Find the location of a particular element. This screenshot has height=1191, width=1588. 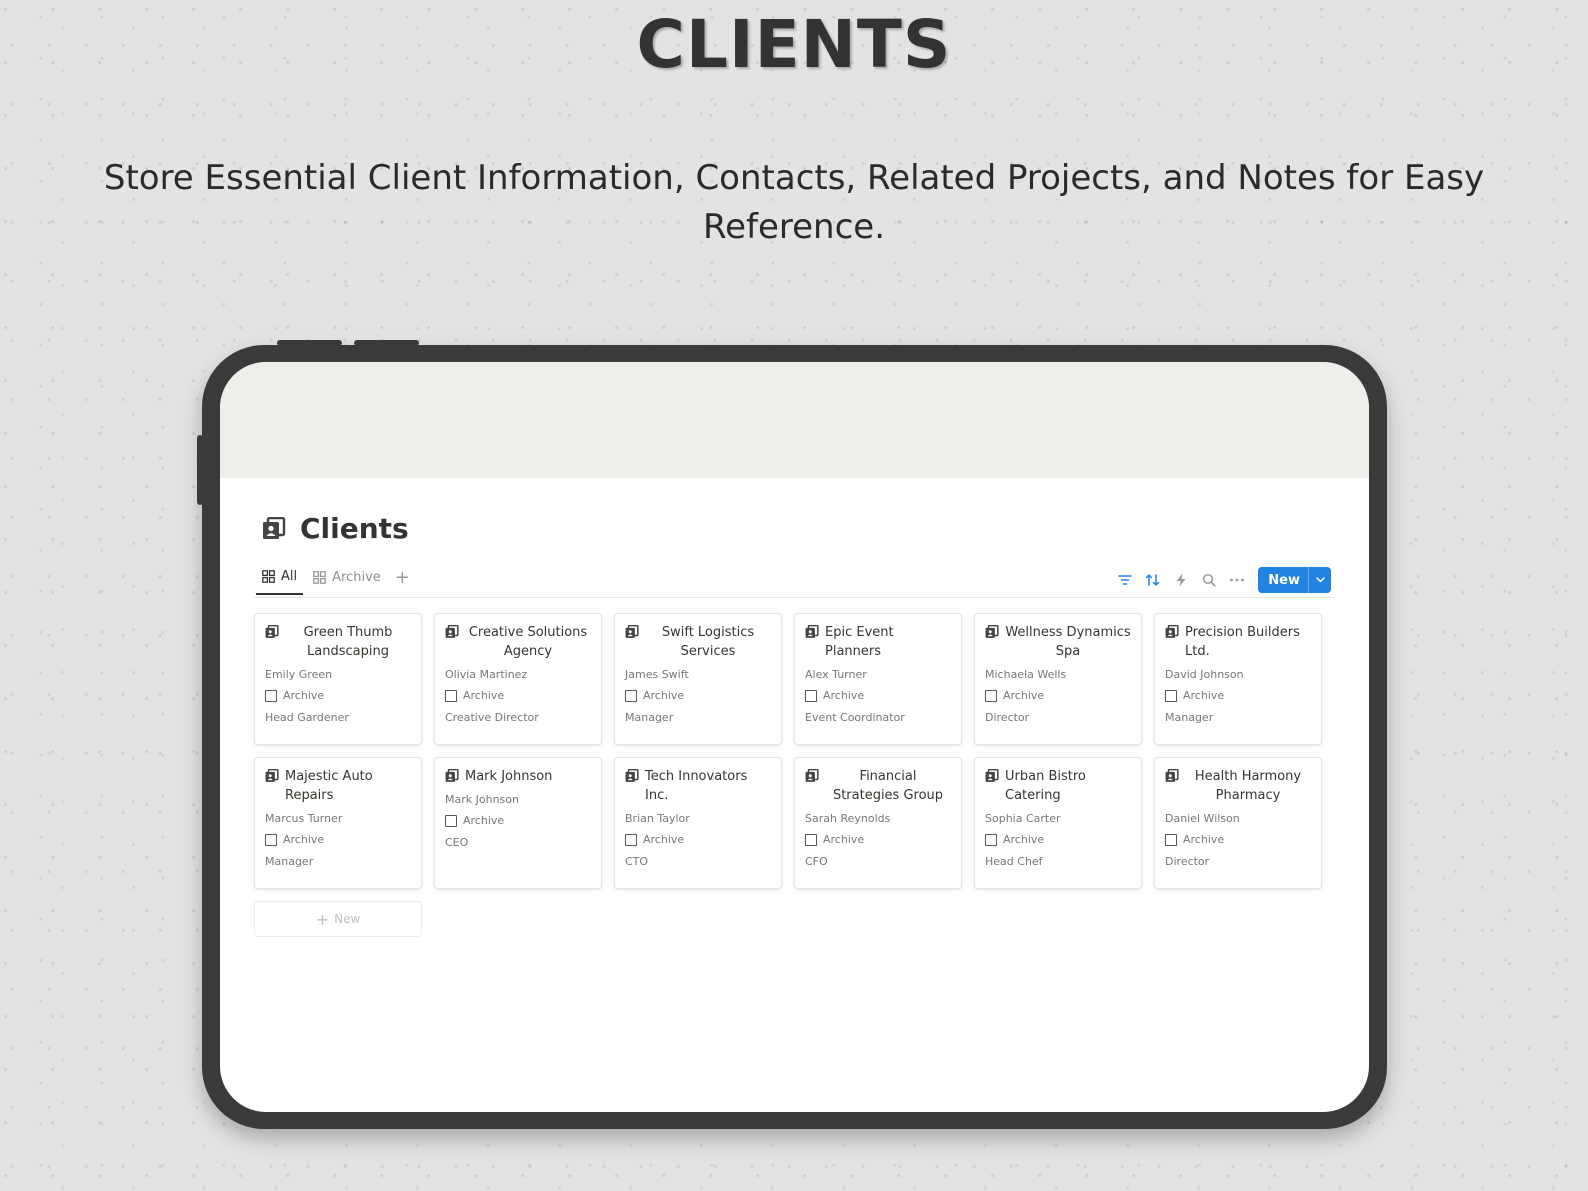

card-name: Green Thumb Landscaping is located at coordinates (348, 642).